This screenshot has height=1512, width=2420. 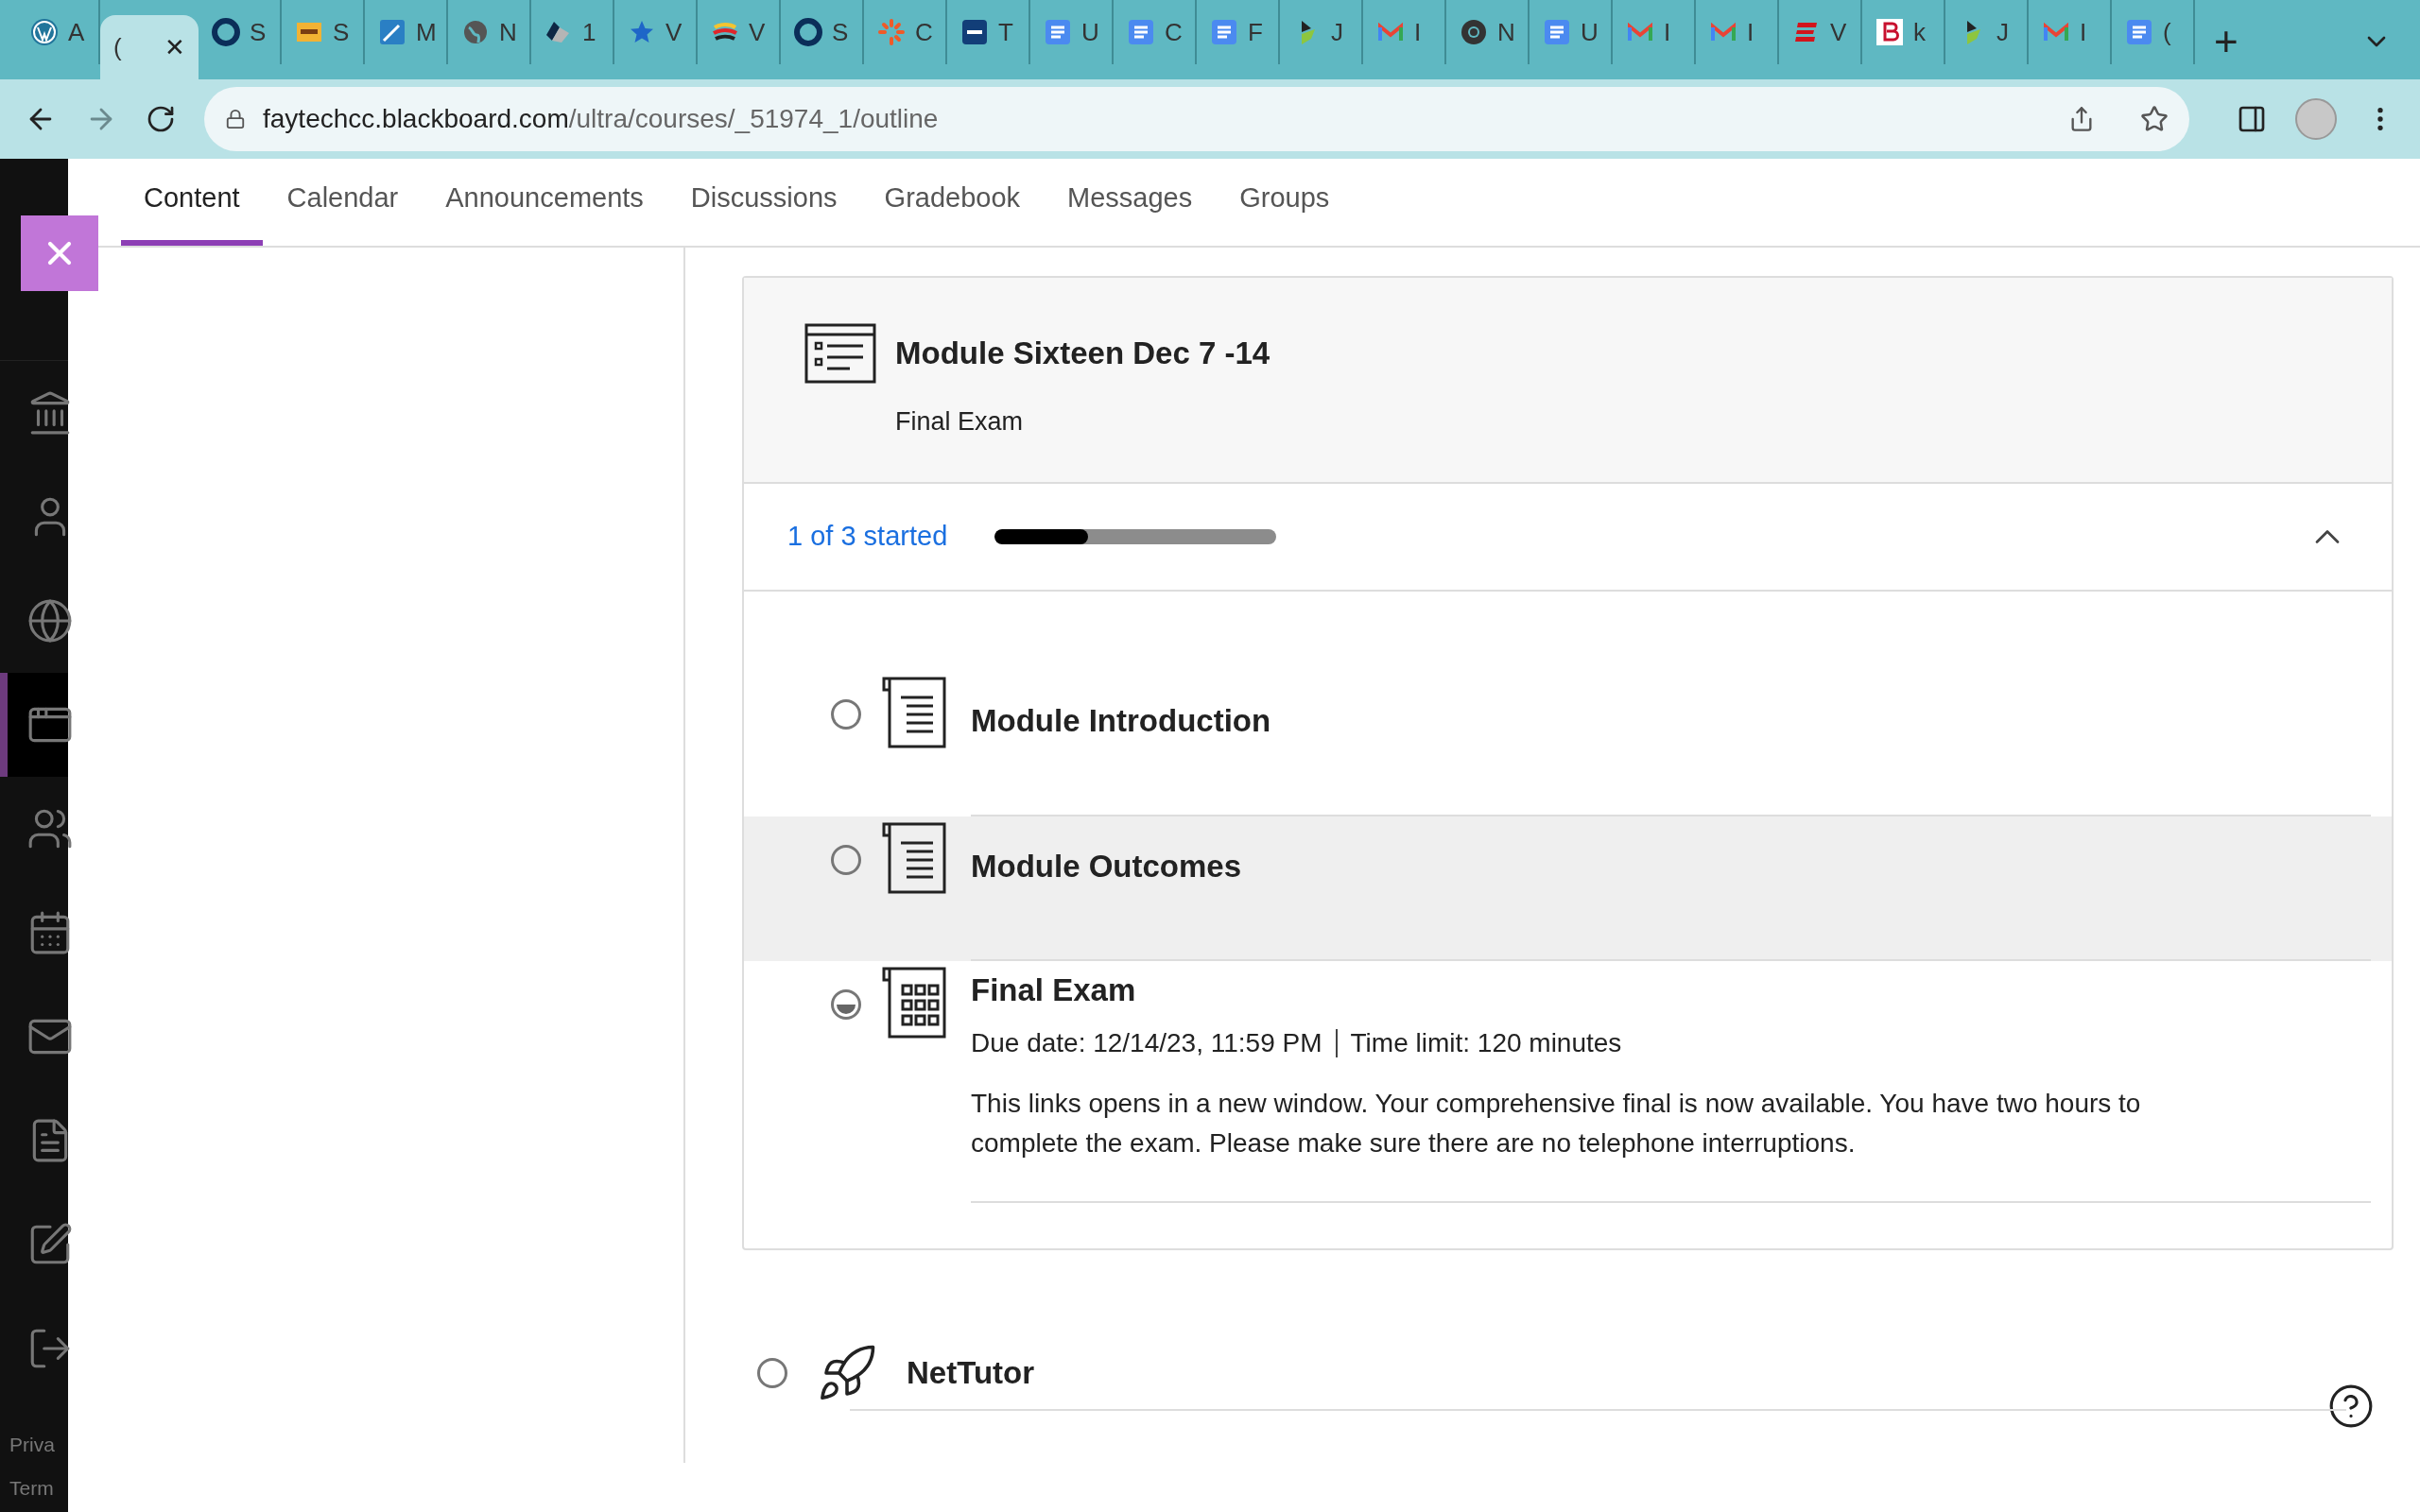 What do you see at coordinates (1890, 32) in the screenshot?
I see `letter-logo-icon` at bounding box center [1890, 32].